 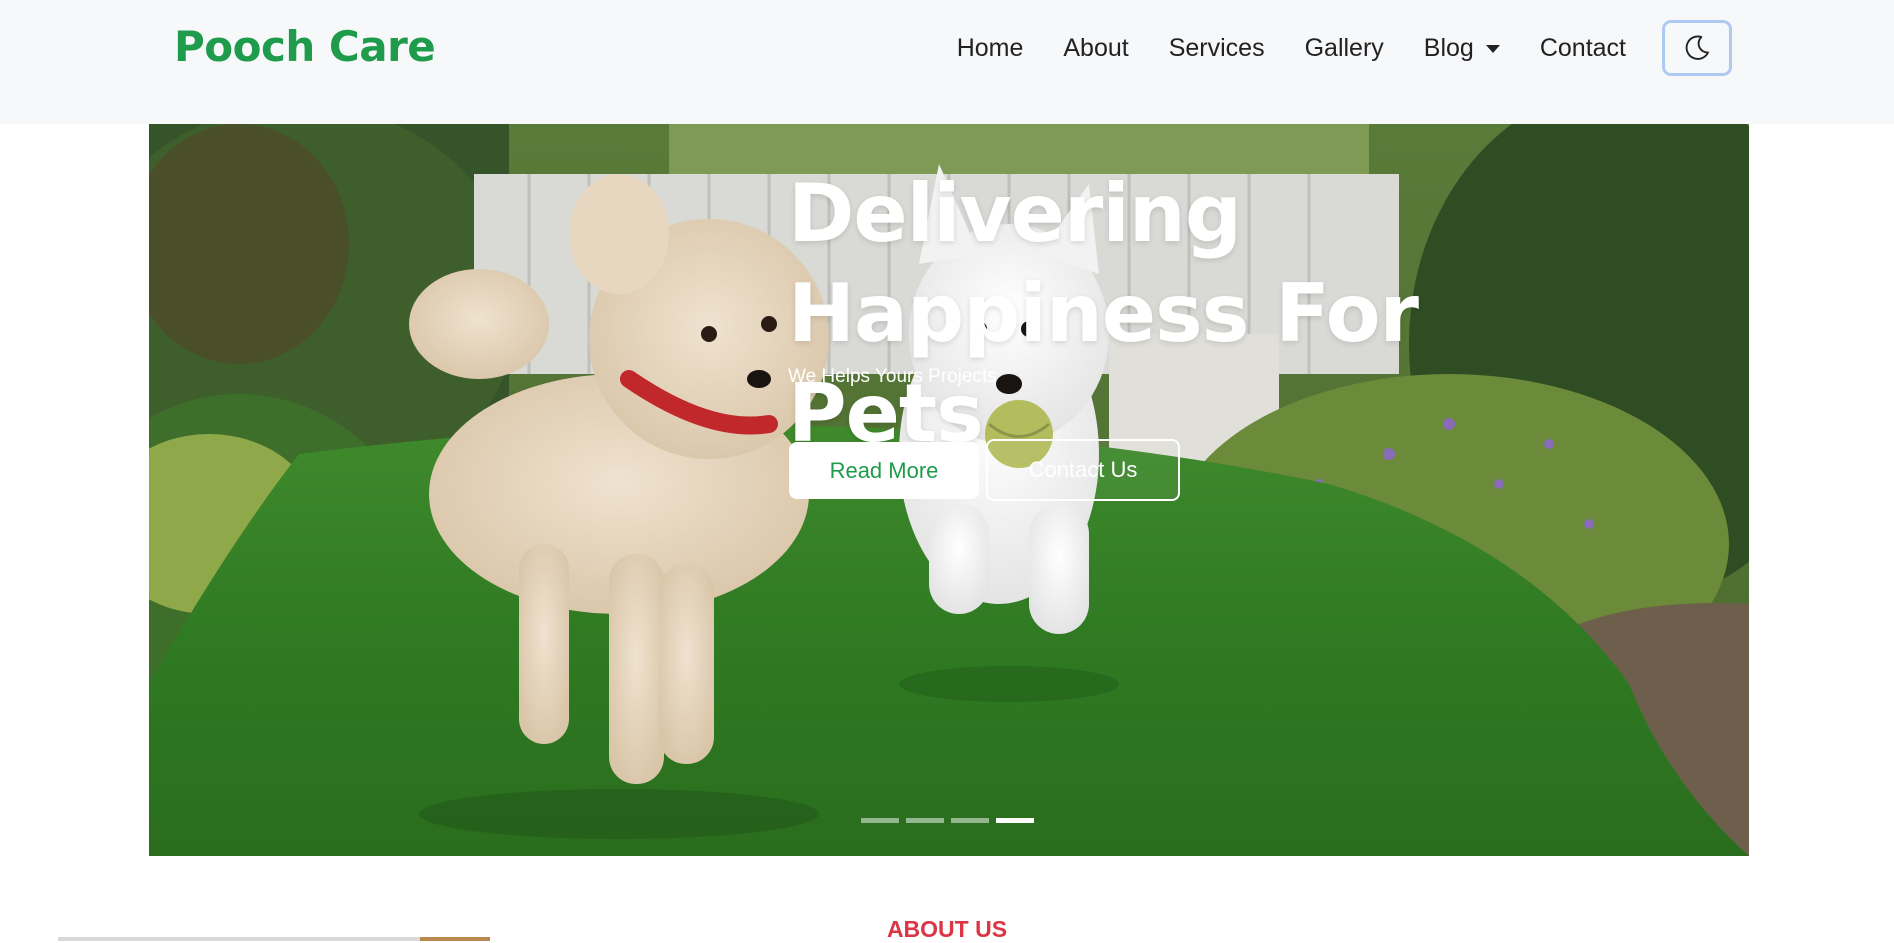 I want to click on nav-contact: Contact, so click(x=1583, y=48).